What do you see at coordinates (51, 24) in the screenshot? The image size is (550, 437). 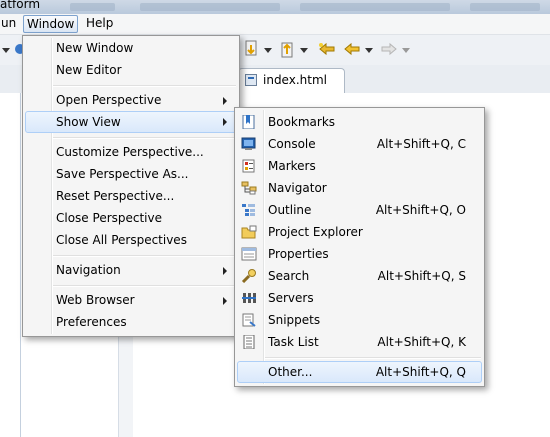 I see `menu-window: Window` at bounding box center [51, 24].